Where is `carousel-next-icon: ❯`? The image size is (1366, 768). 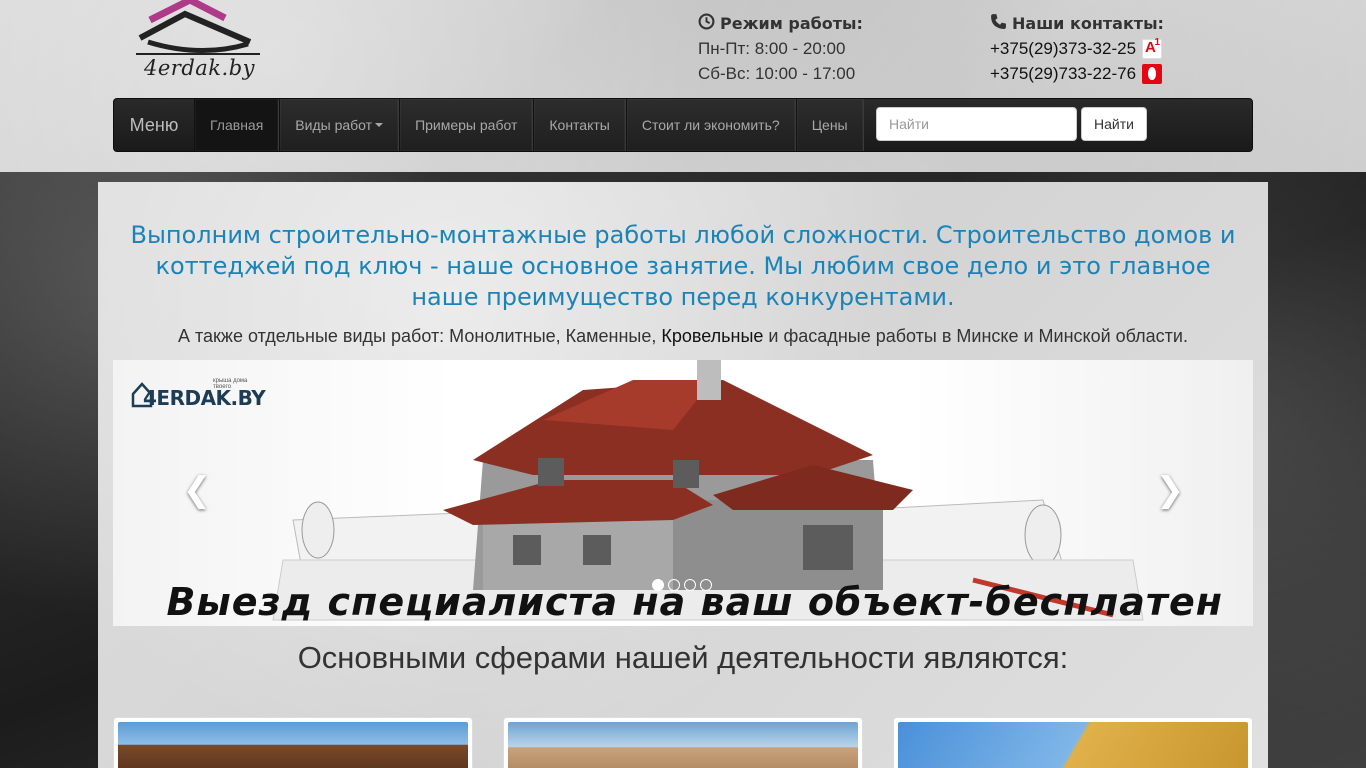 carousel-next-icon: ❯ is located at coordinates (1170, 490).